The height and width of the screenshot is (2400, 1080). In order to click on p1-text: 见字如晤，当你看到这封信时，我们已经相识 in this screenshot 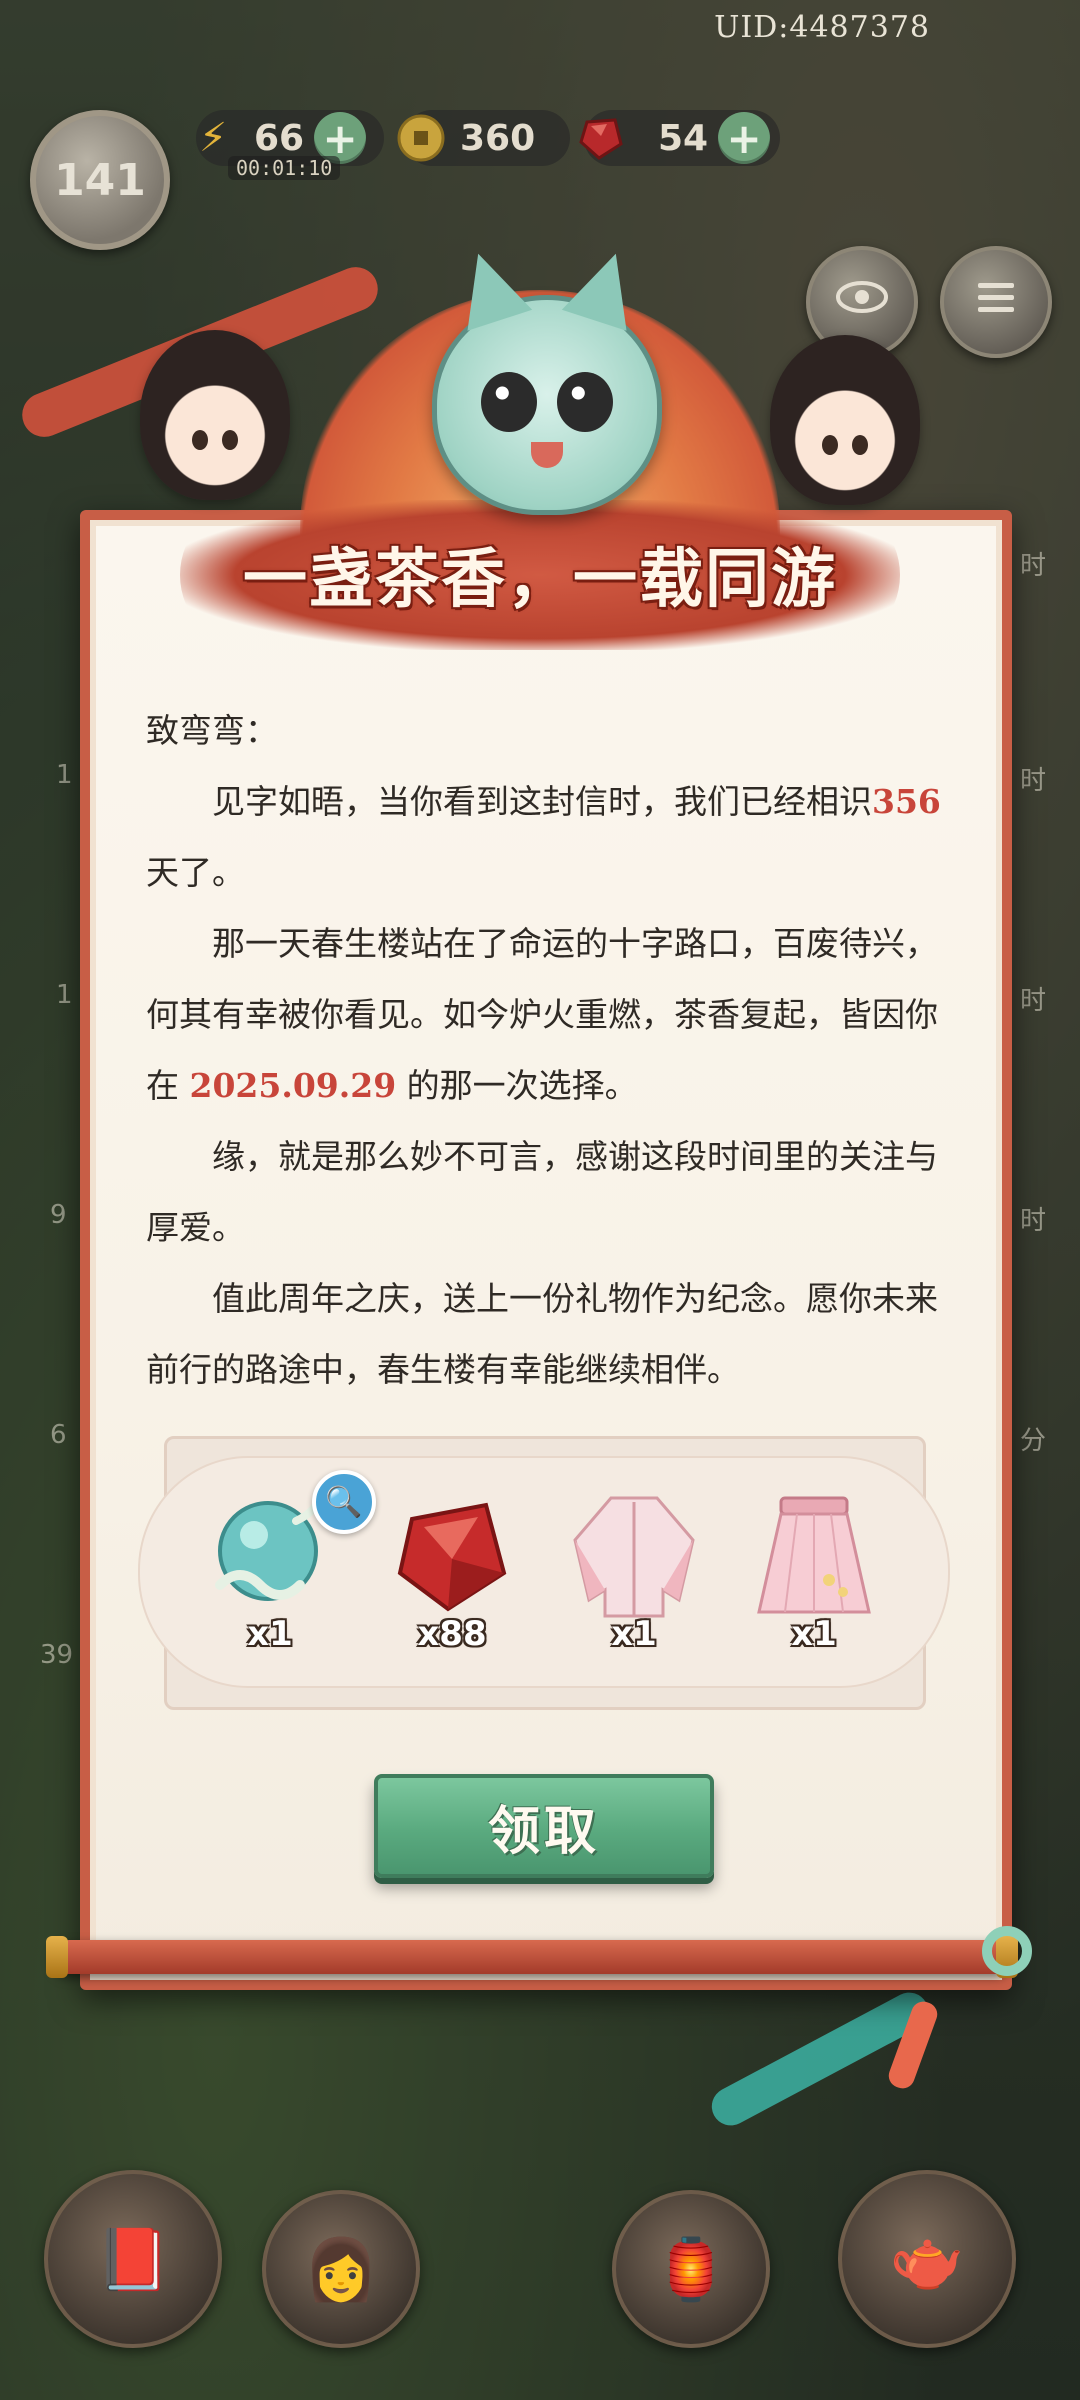, I will do `click(542, 801)`.